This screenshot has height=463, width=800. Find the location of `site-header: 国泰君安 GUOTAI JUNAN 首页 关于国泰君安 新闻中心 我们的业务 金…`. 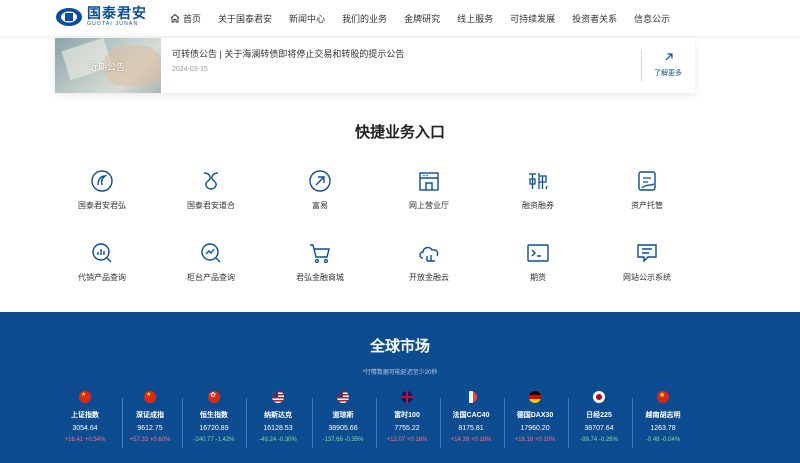

site-header: 国泰君安 GUOTAI JUNAN 首页 关于国泰君安 新闻中心 我们的业务 金… is located at coordinates (400, 18).